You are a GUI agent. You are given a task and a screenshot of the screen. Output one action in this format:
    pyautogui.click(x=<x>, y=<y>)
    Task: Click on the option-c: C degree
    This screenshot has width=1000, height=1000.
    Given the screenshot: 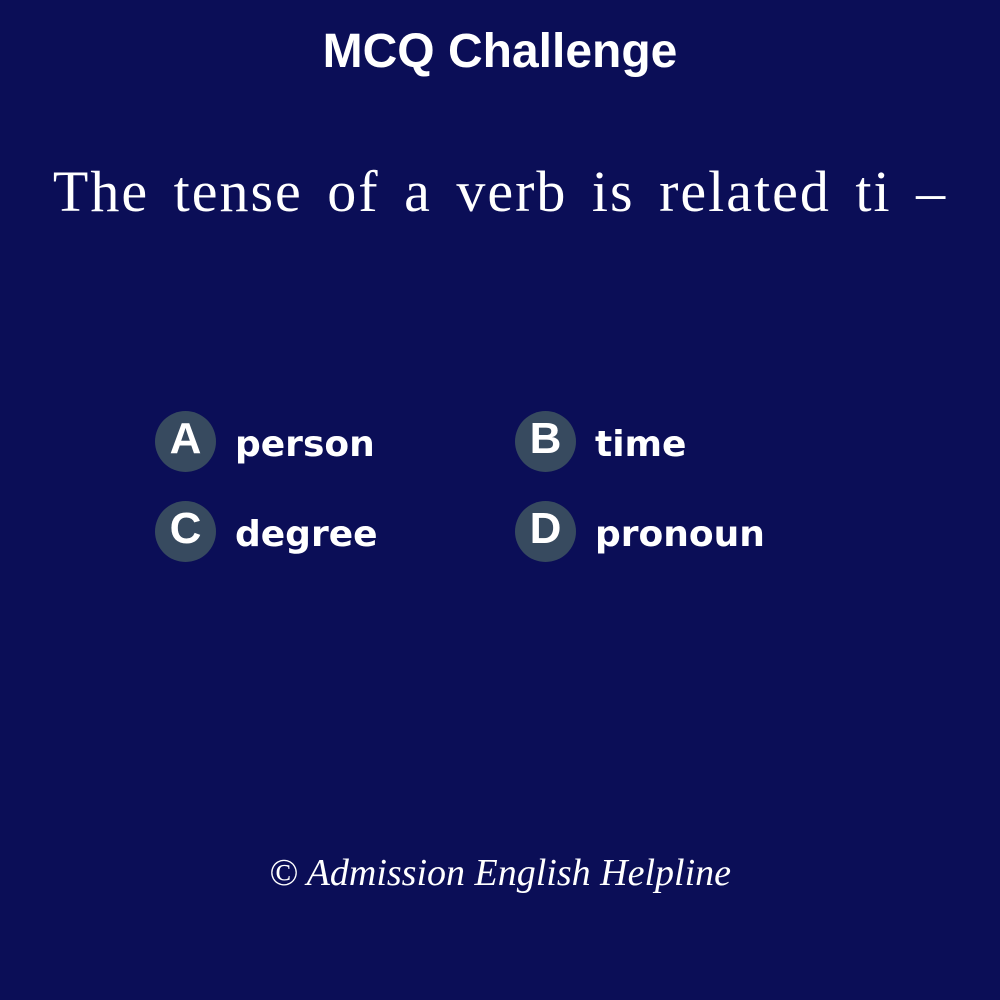 What is the action you would take?
    pyautogui.click(x=266, y=531)
    